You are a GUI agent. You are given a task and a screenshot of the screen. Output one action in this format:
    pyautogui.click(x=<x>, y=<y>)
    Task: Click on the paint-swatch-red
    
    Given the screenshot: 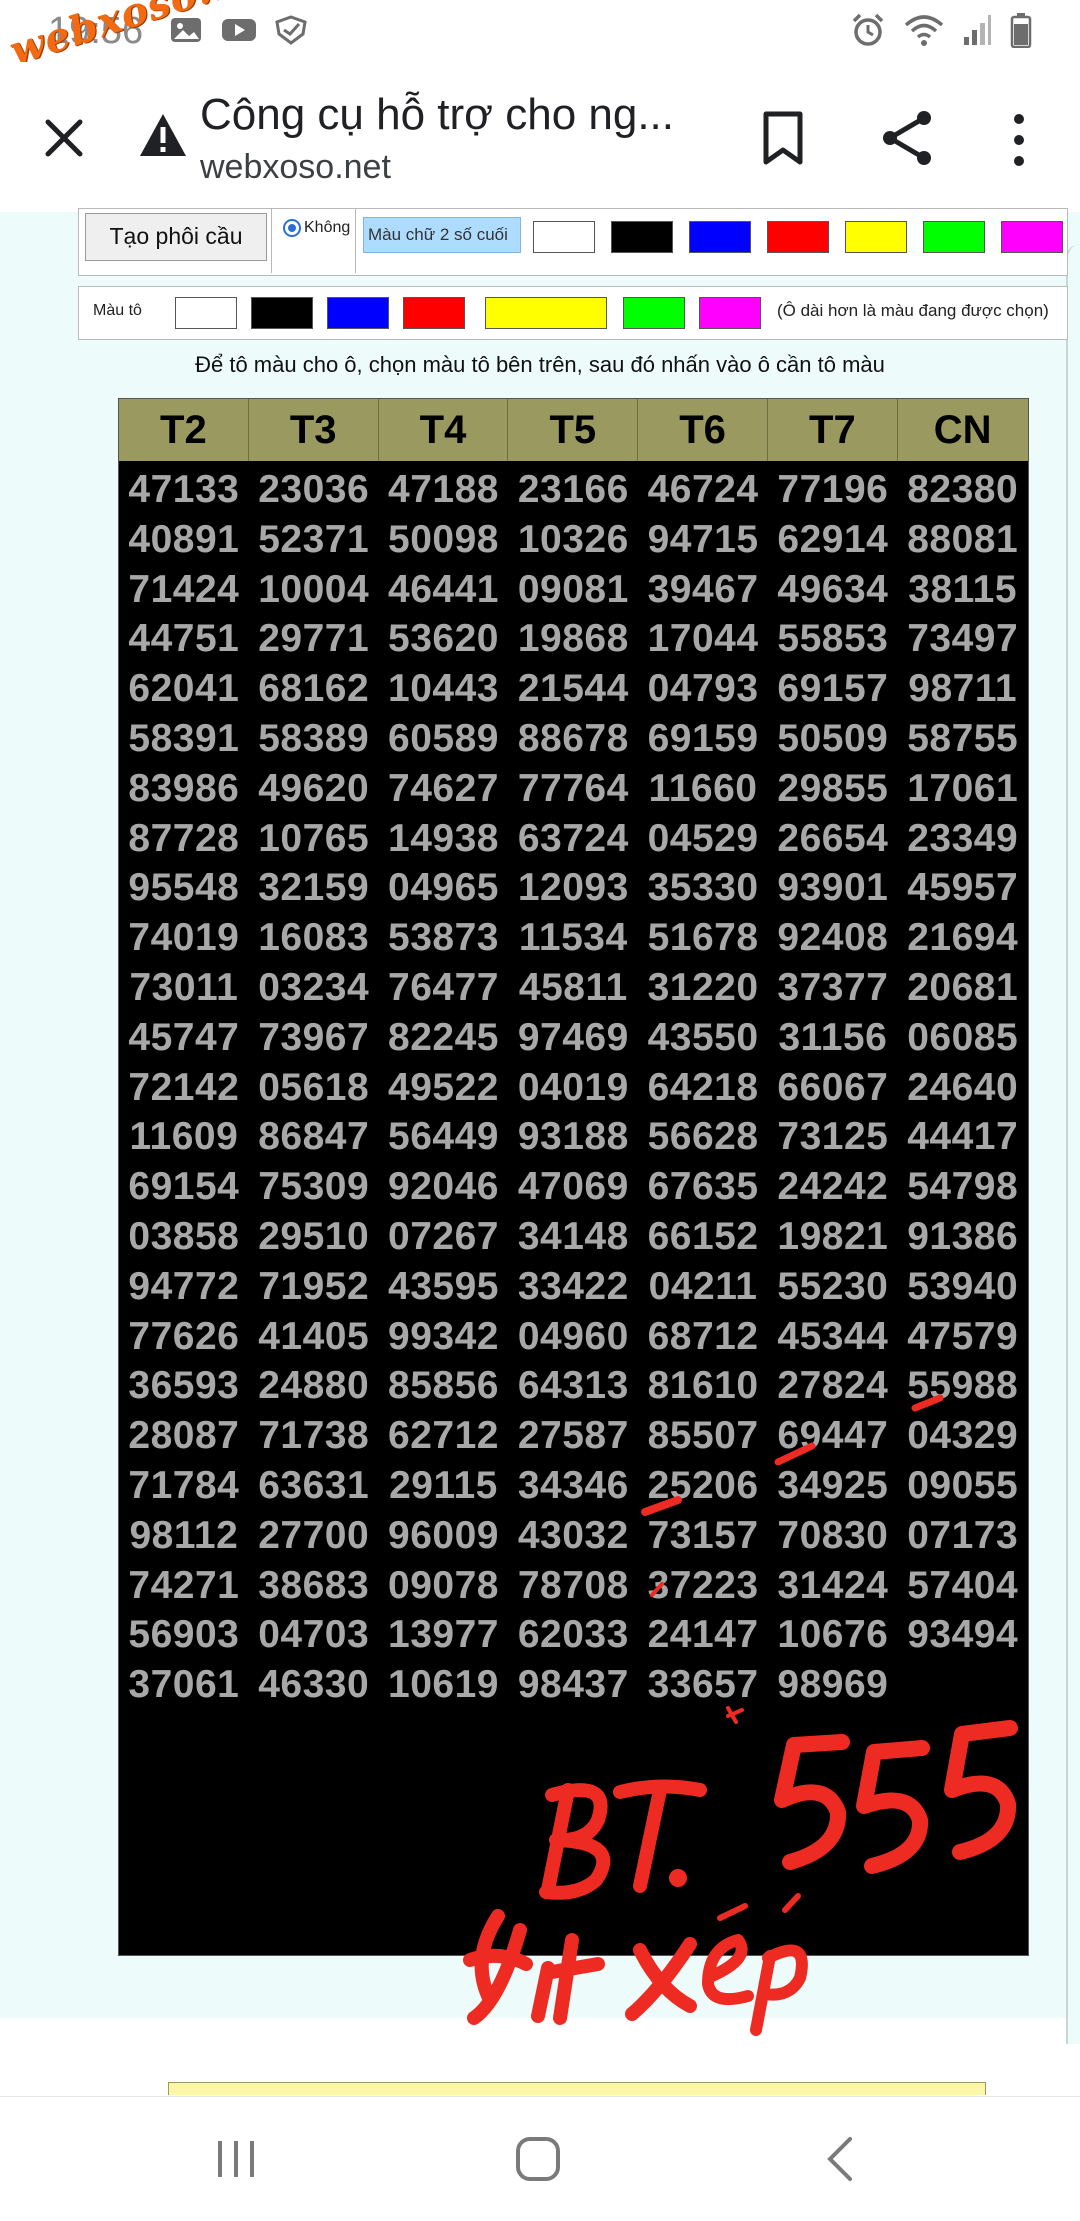 What is the action you would take?
    pyautogui.click(x=434, y=313)
    